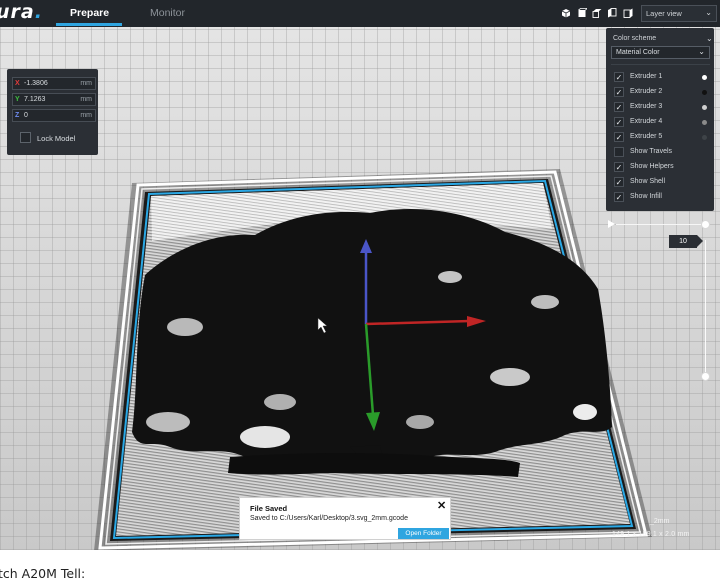  Describe the element at coordinates (664, 13) in the screenshot. I see `view-mode-label: Layer view` at that location.